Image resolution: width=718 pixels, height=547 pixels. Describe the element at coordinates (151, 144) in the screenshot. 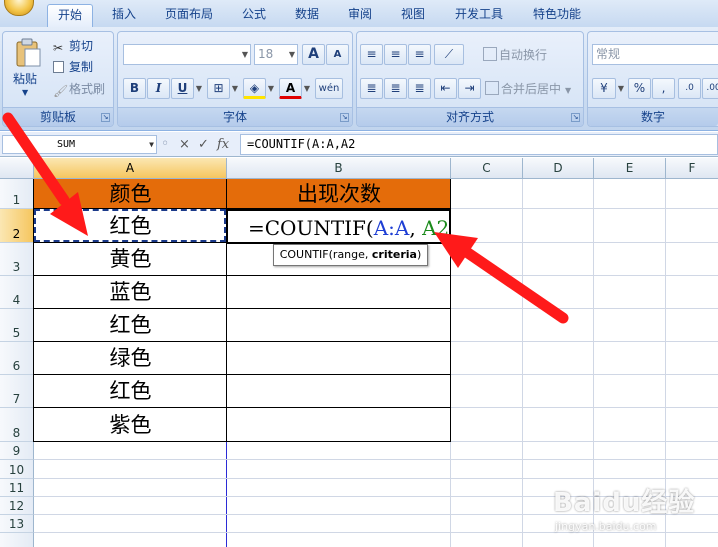

I see `name-box-dropdown-icon: ▼` at that location.